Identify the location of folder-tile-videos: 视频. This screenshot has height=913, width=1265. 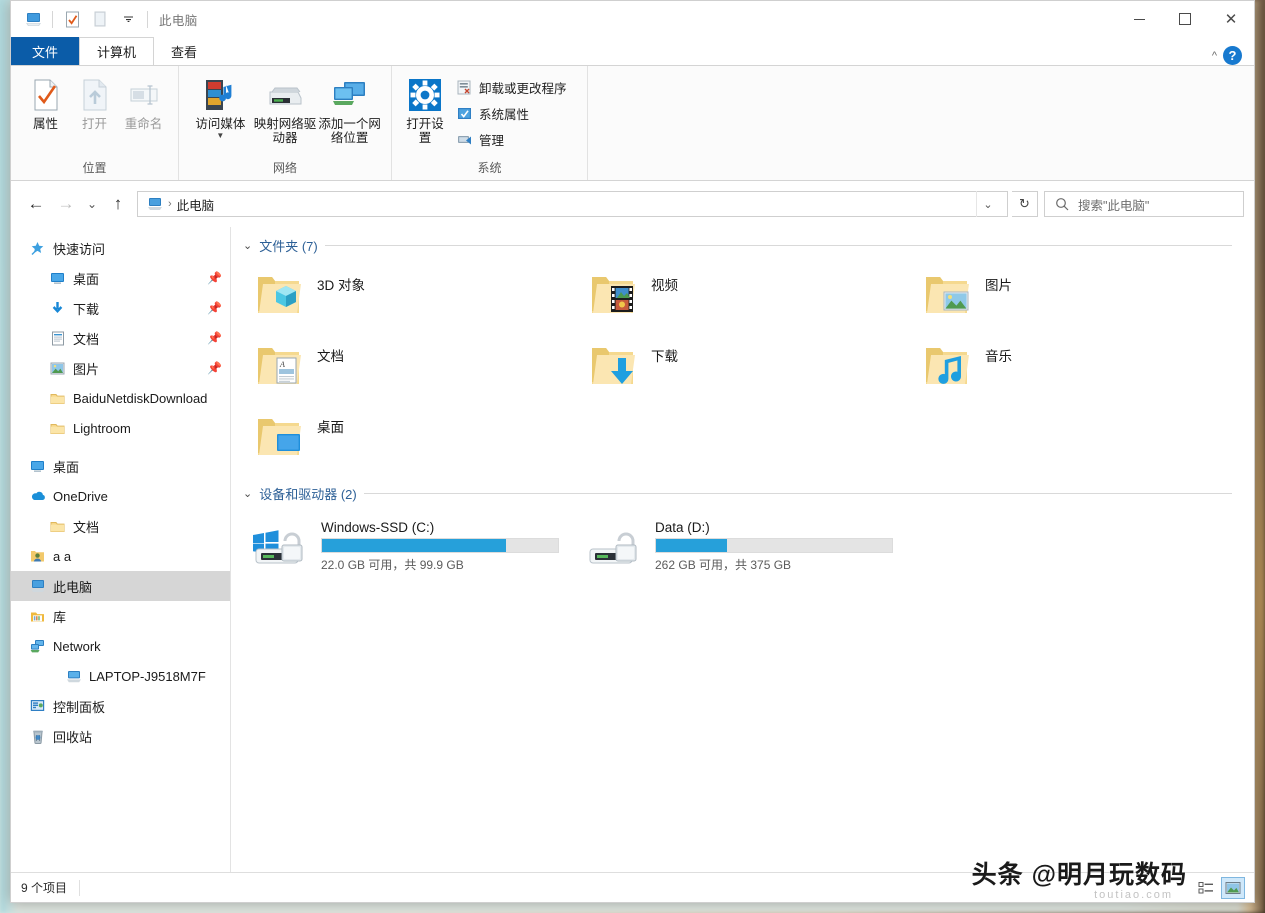
(742, 297).